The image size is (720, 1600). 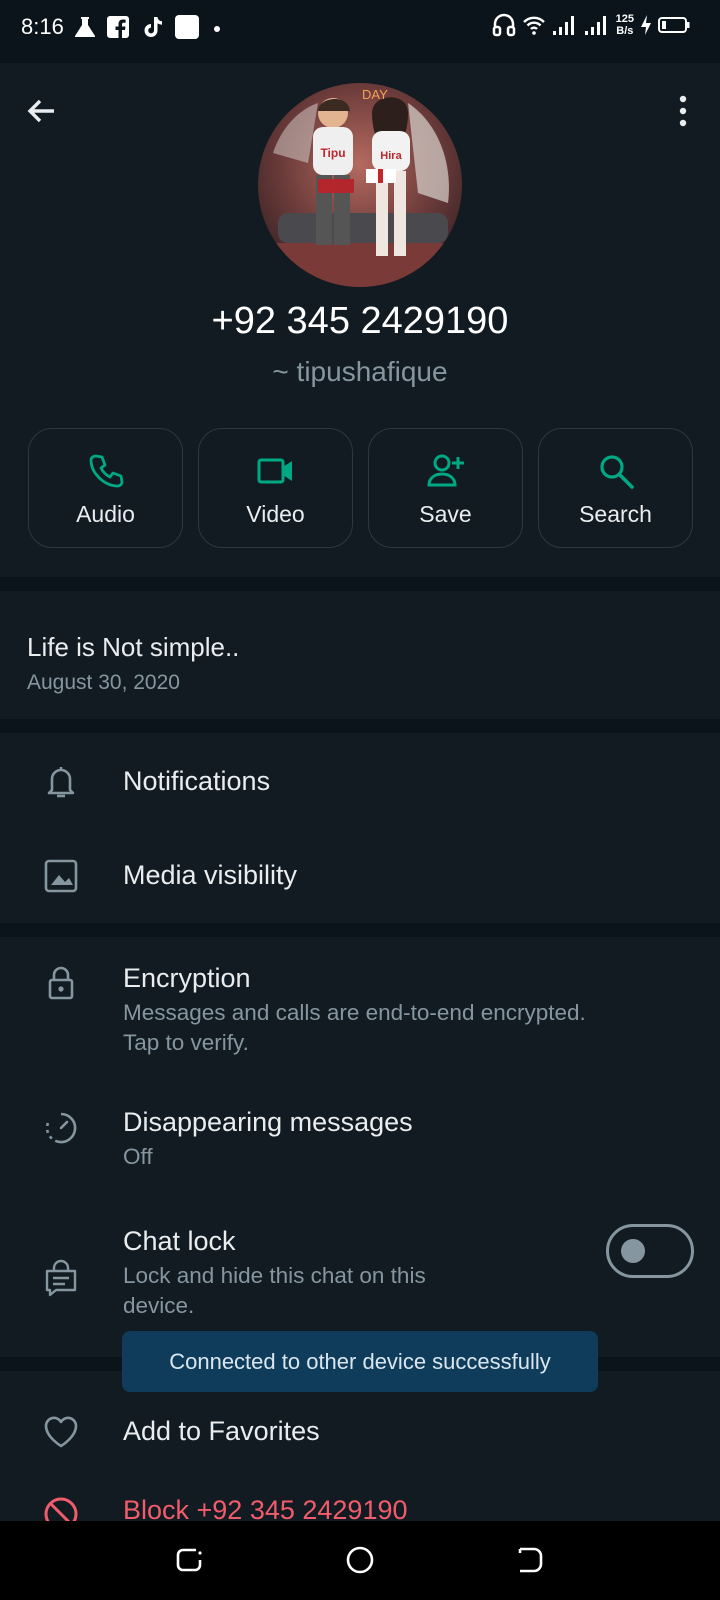 I want to click on lock-icon, so click(x=61, y=983).